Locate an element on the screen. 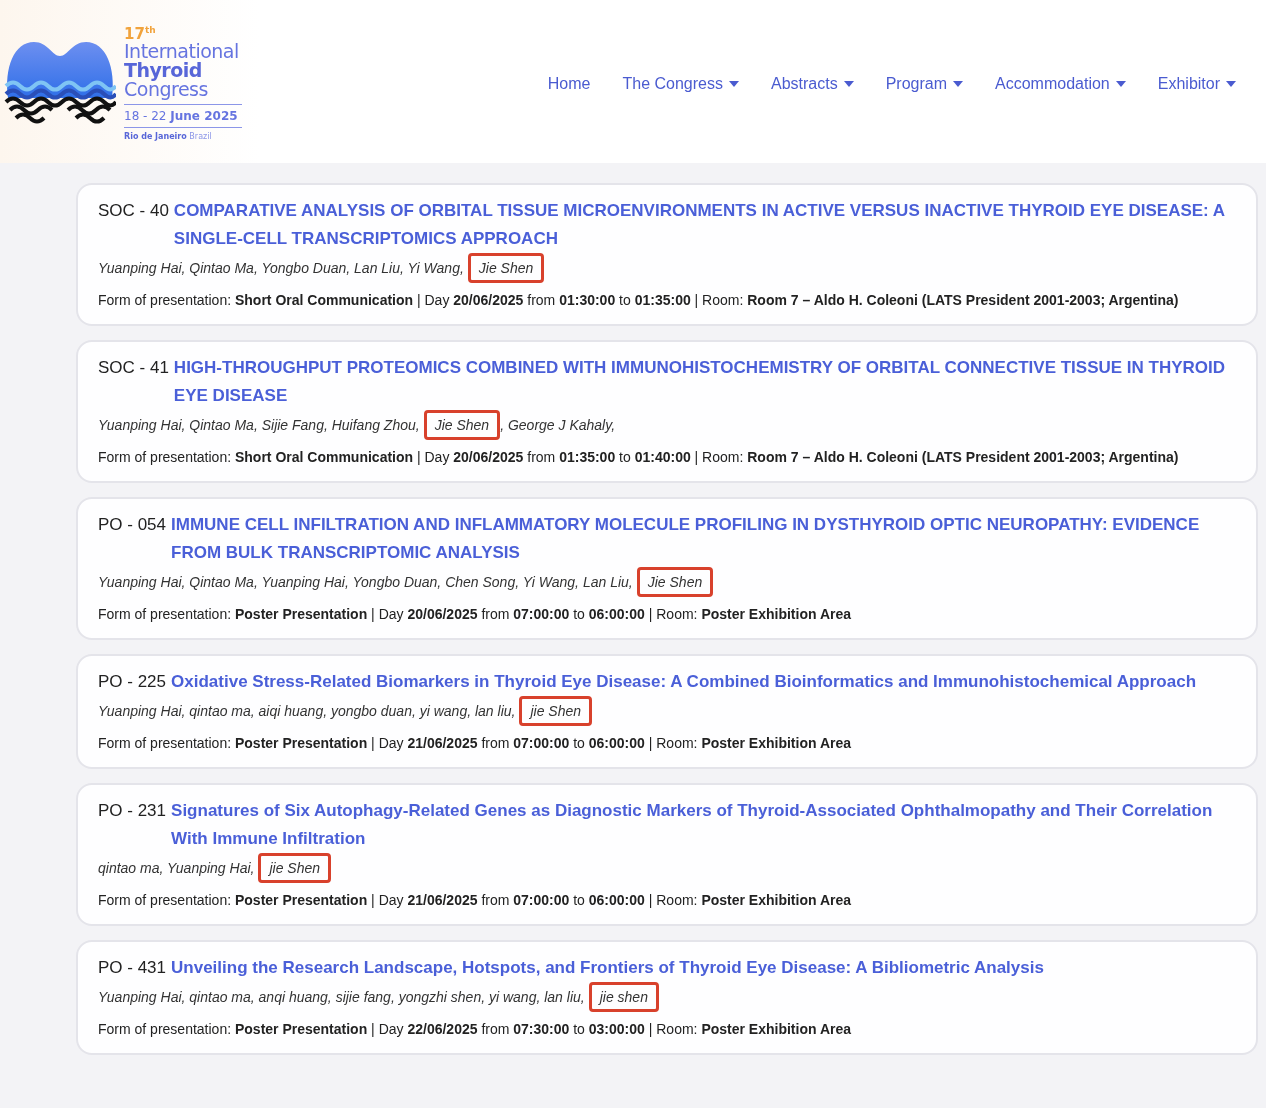  presentation-details: Form of presentation: Short Oral Communication | Day 20/06/2025 from 01:30:00 to 01:35:00 | Room: Room 7 – Aldo H. Coleoni (LATS President 2001-2003; Argentina) is located at coordinates (639, 300).